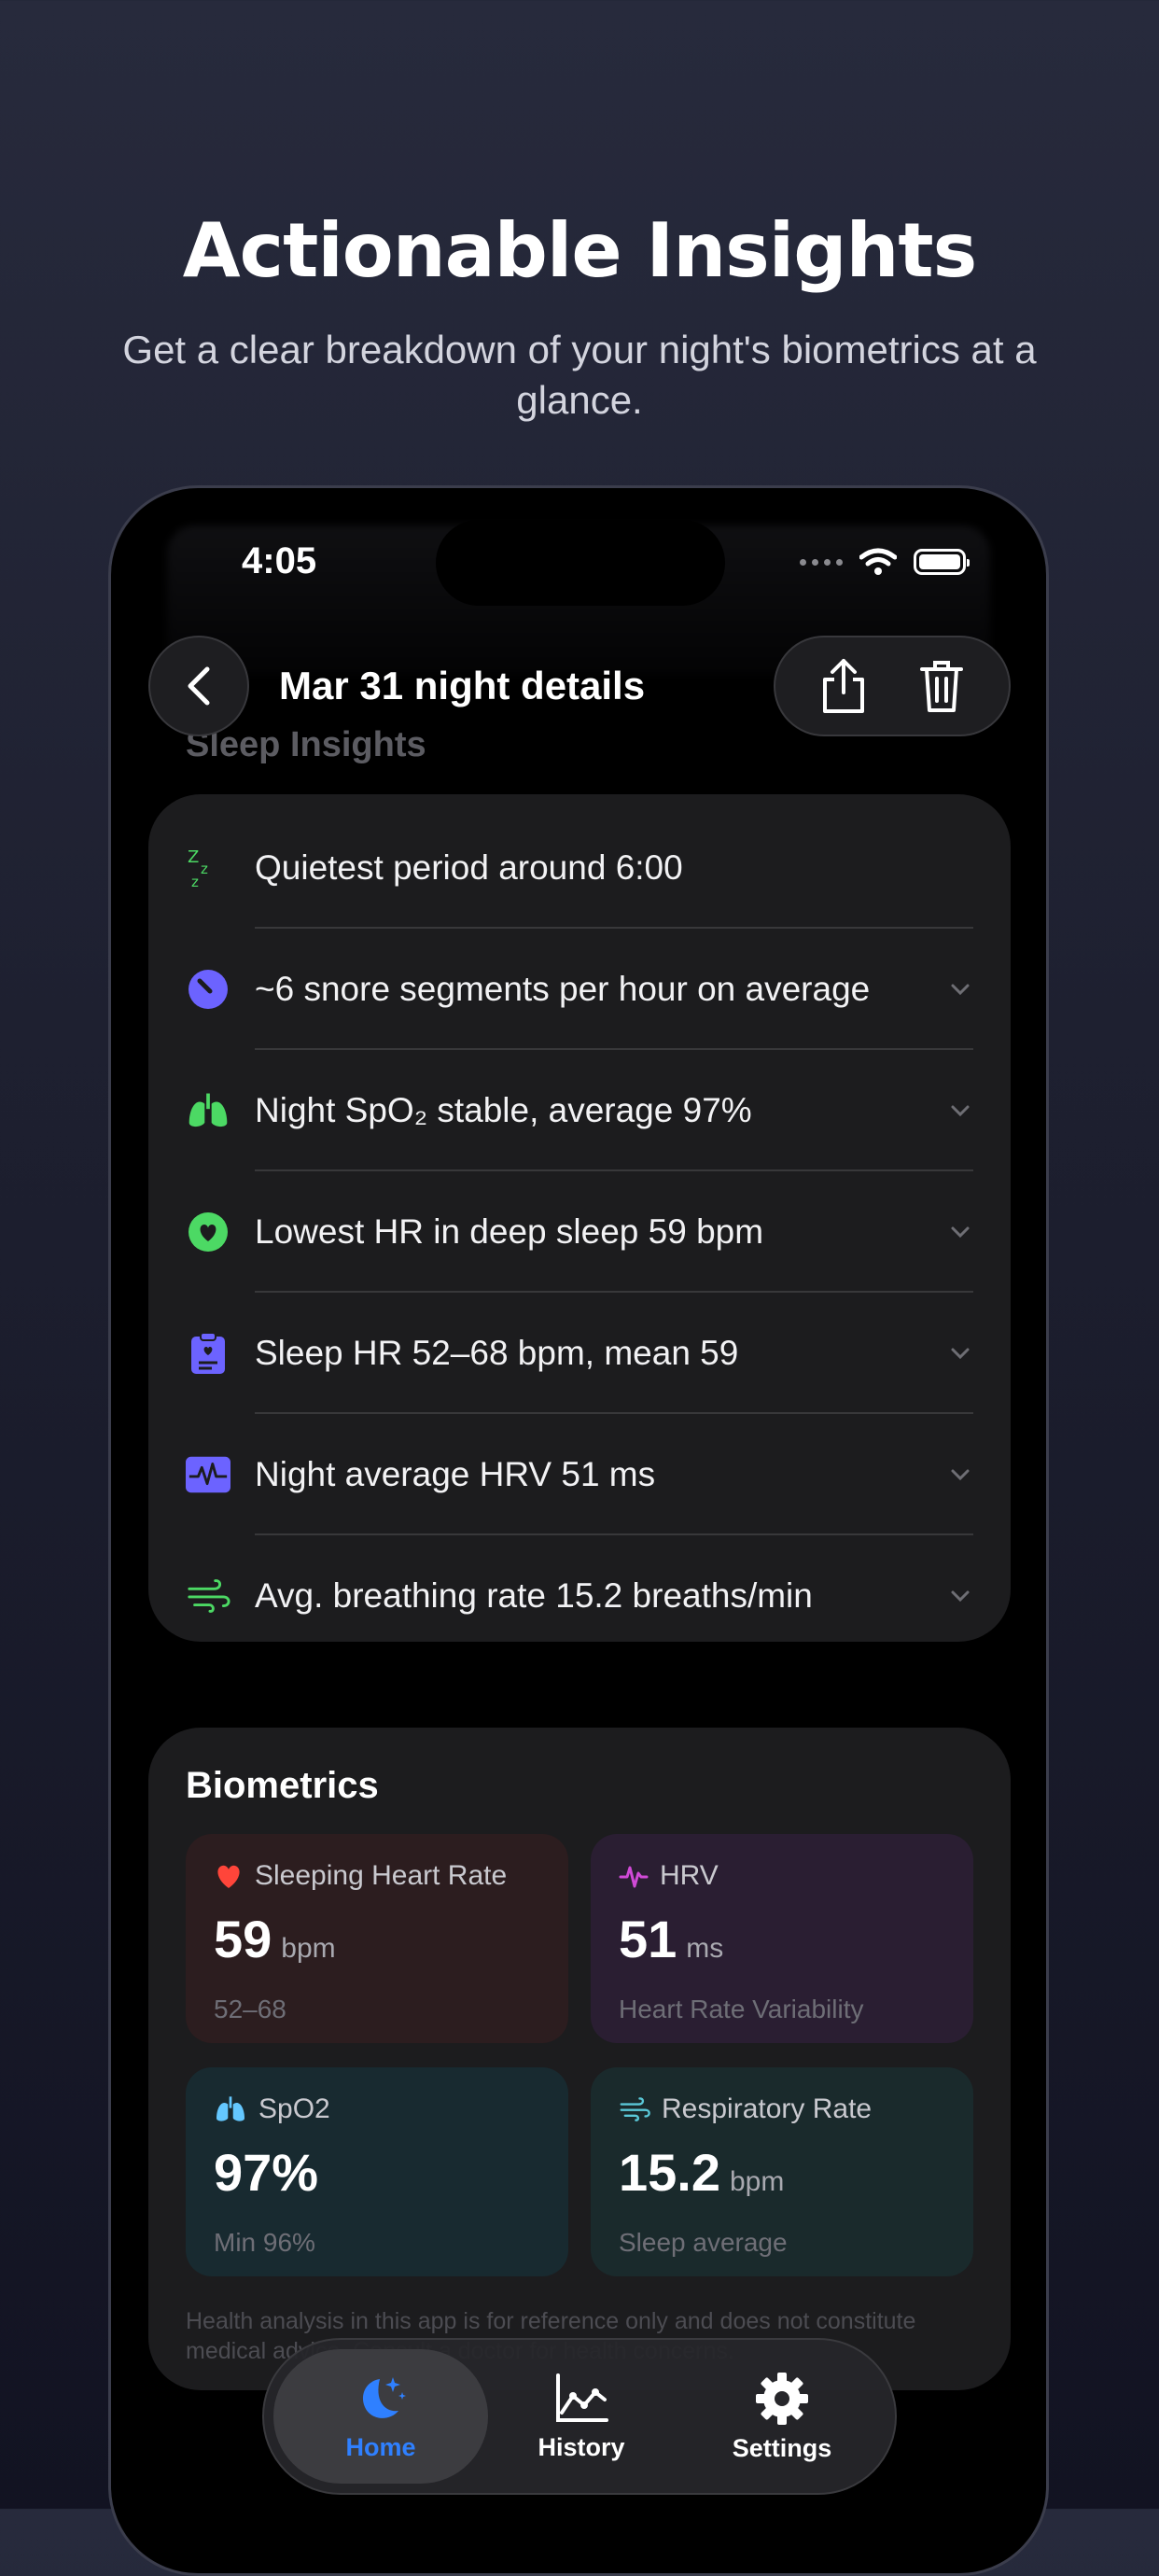 This screenshot has height=2576, width=1159. What do you see at coordinates (208, 1474) in the screenshot?
I see `waveform-icon` at bounding box center [208, 1474].